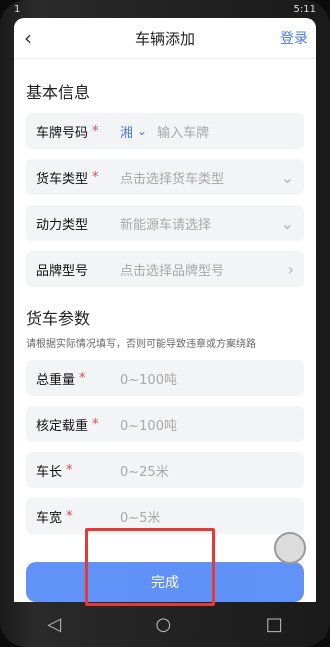 This screenshot has height=647, width=330. I want to click on total-weight-label-wrap: 总重量 *, so click(78, 378).